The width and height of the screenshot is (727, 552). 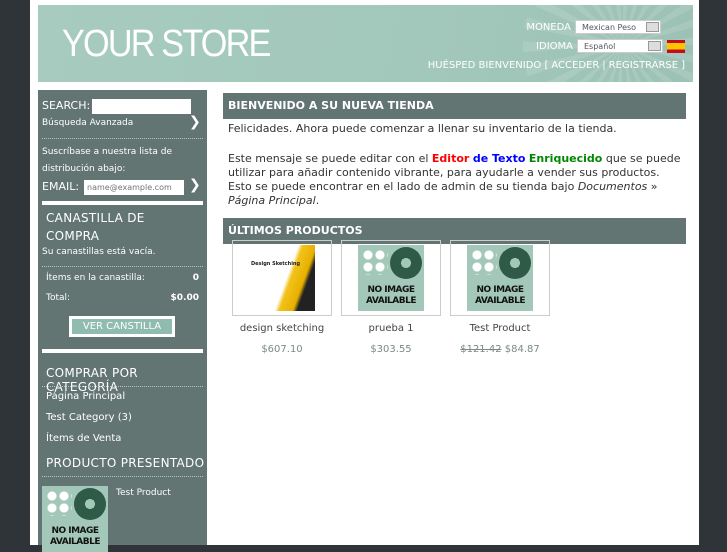 I want to click on product-name: prueba 1, so click(x=391, y=328).